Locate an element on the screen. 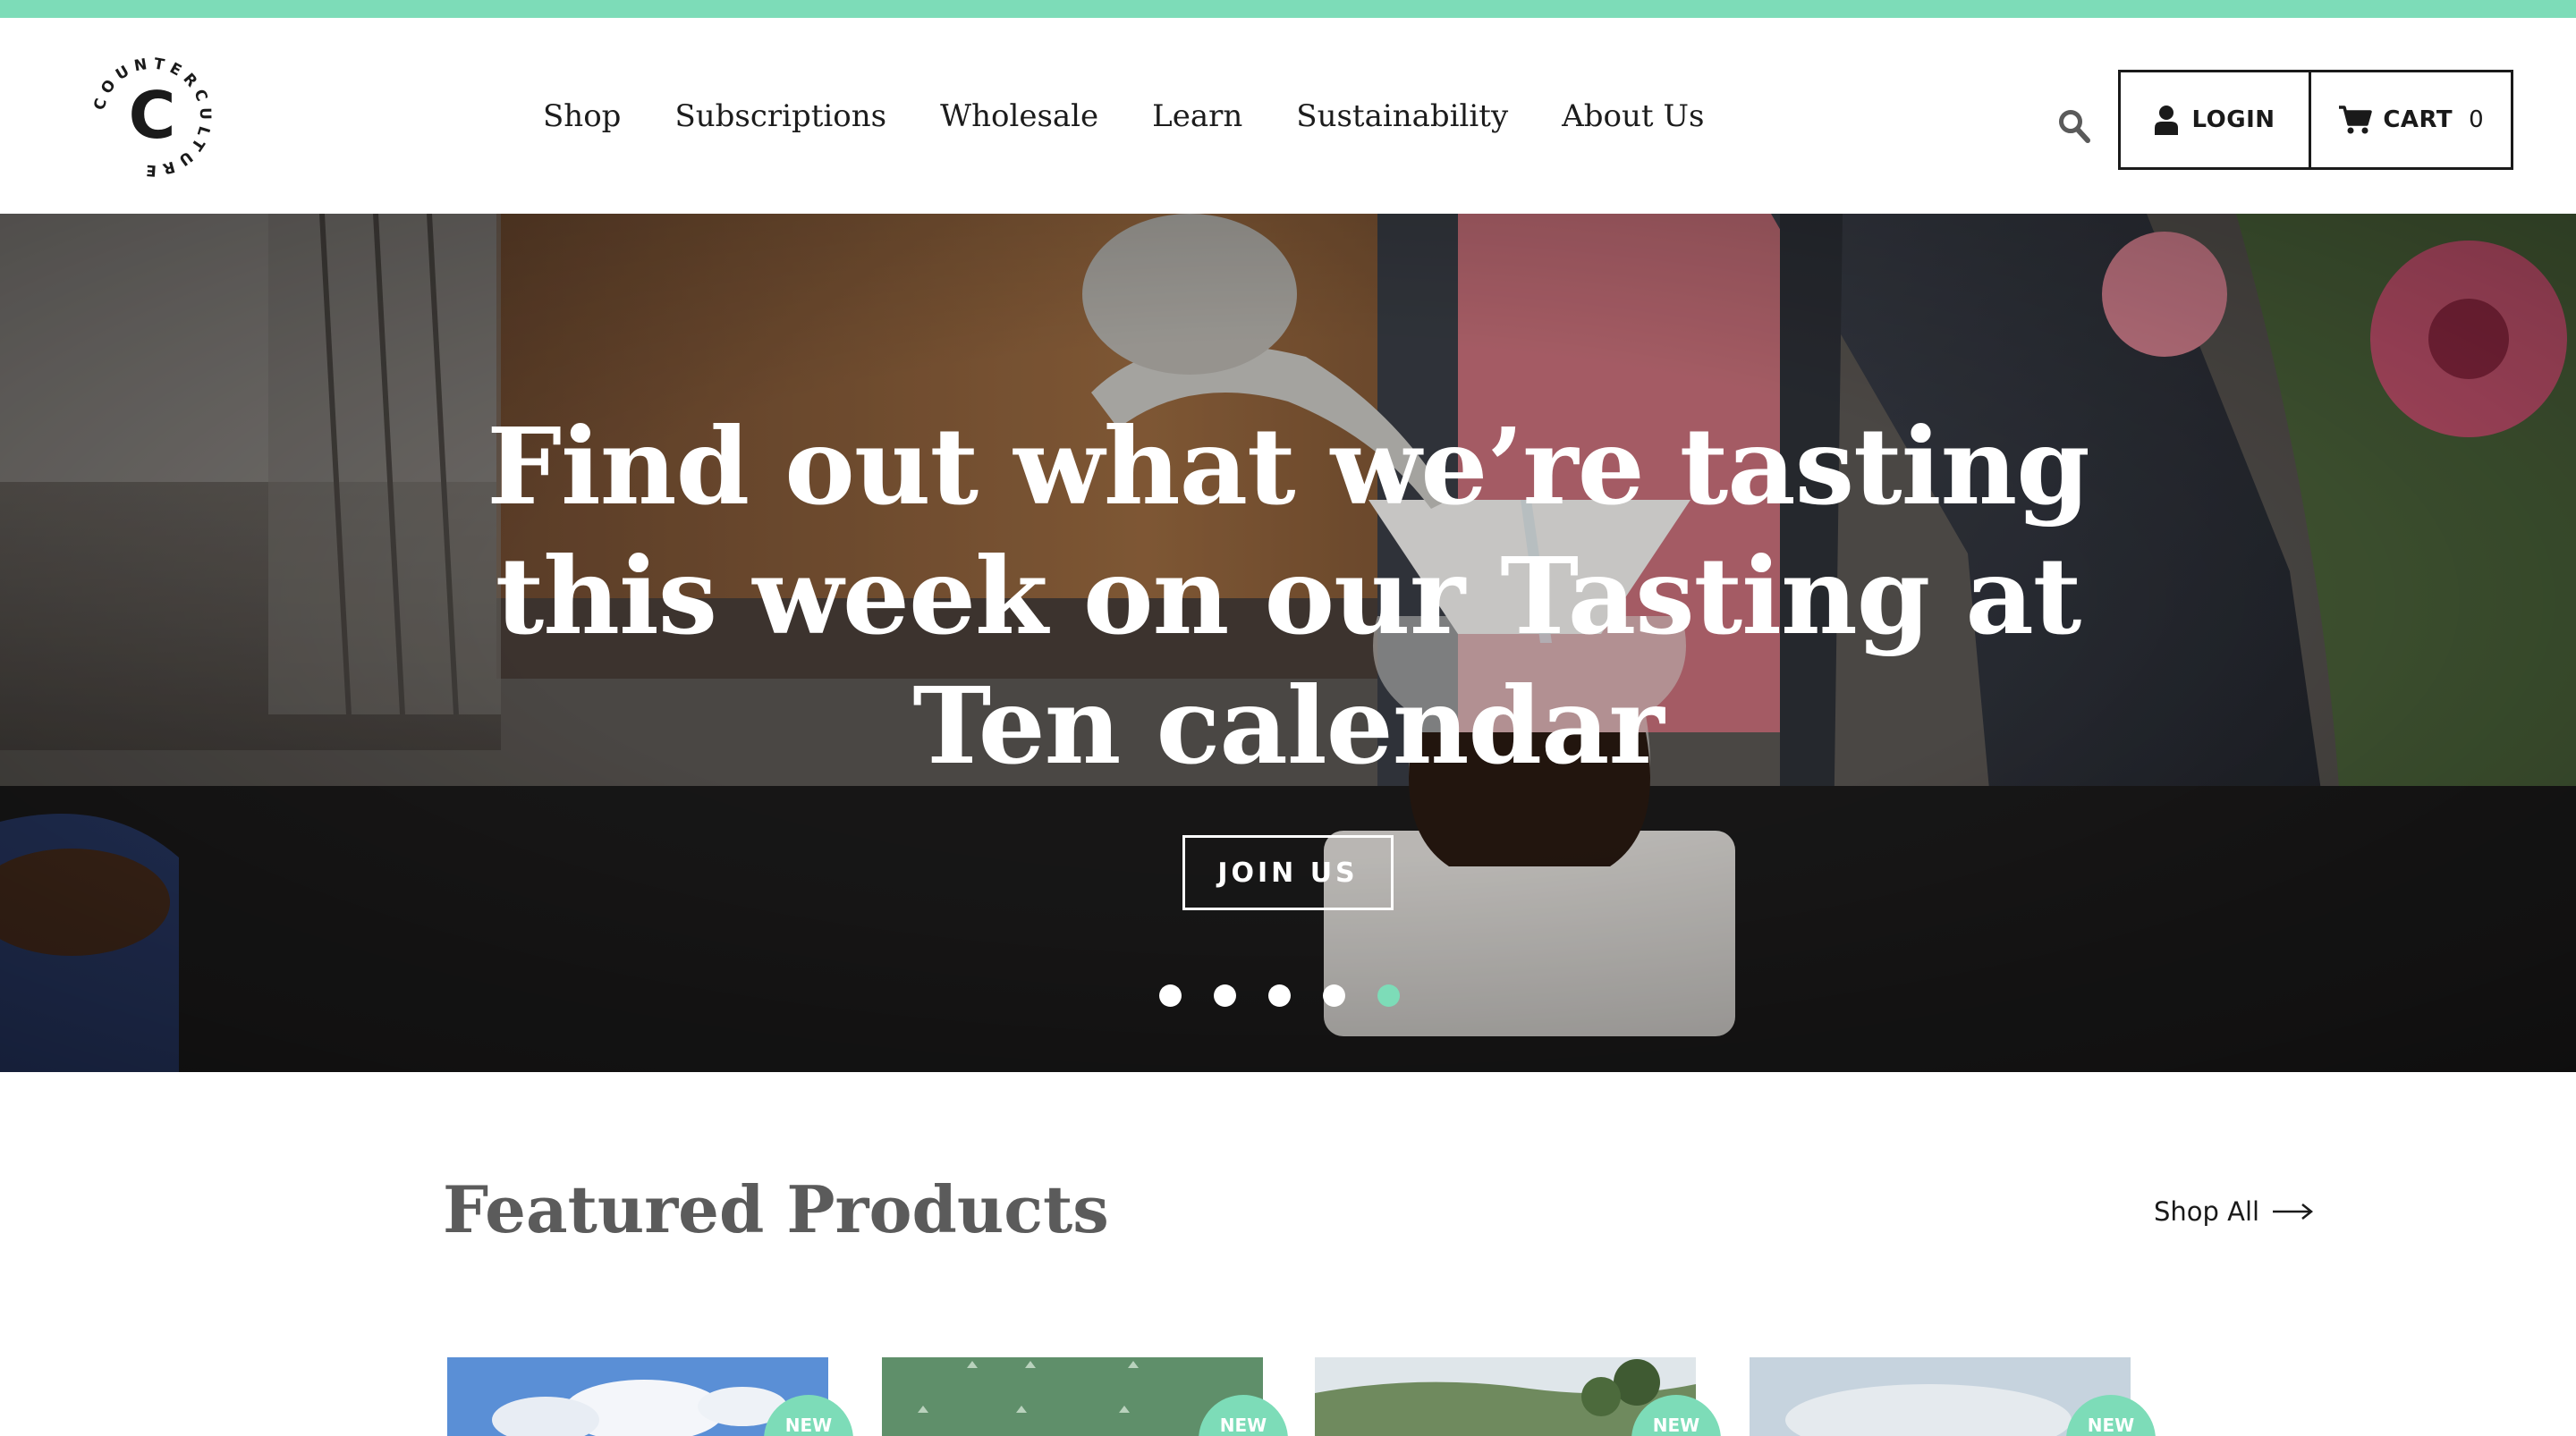  nav-item-shop: Shop is located at coordinates (582, 116).